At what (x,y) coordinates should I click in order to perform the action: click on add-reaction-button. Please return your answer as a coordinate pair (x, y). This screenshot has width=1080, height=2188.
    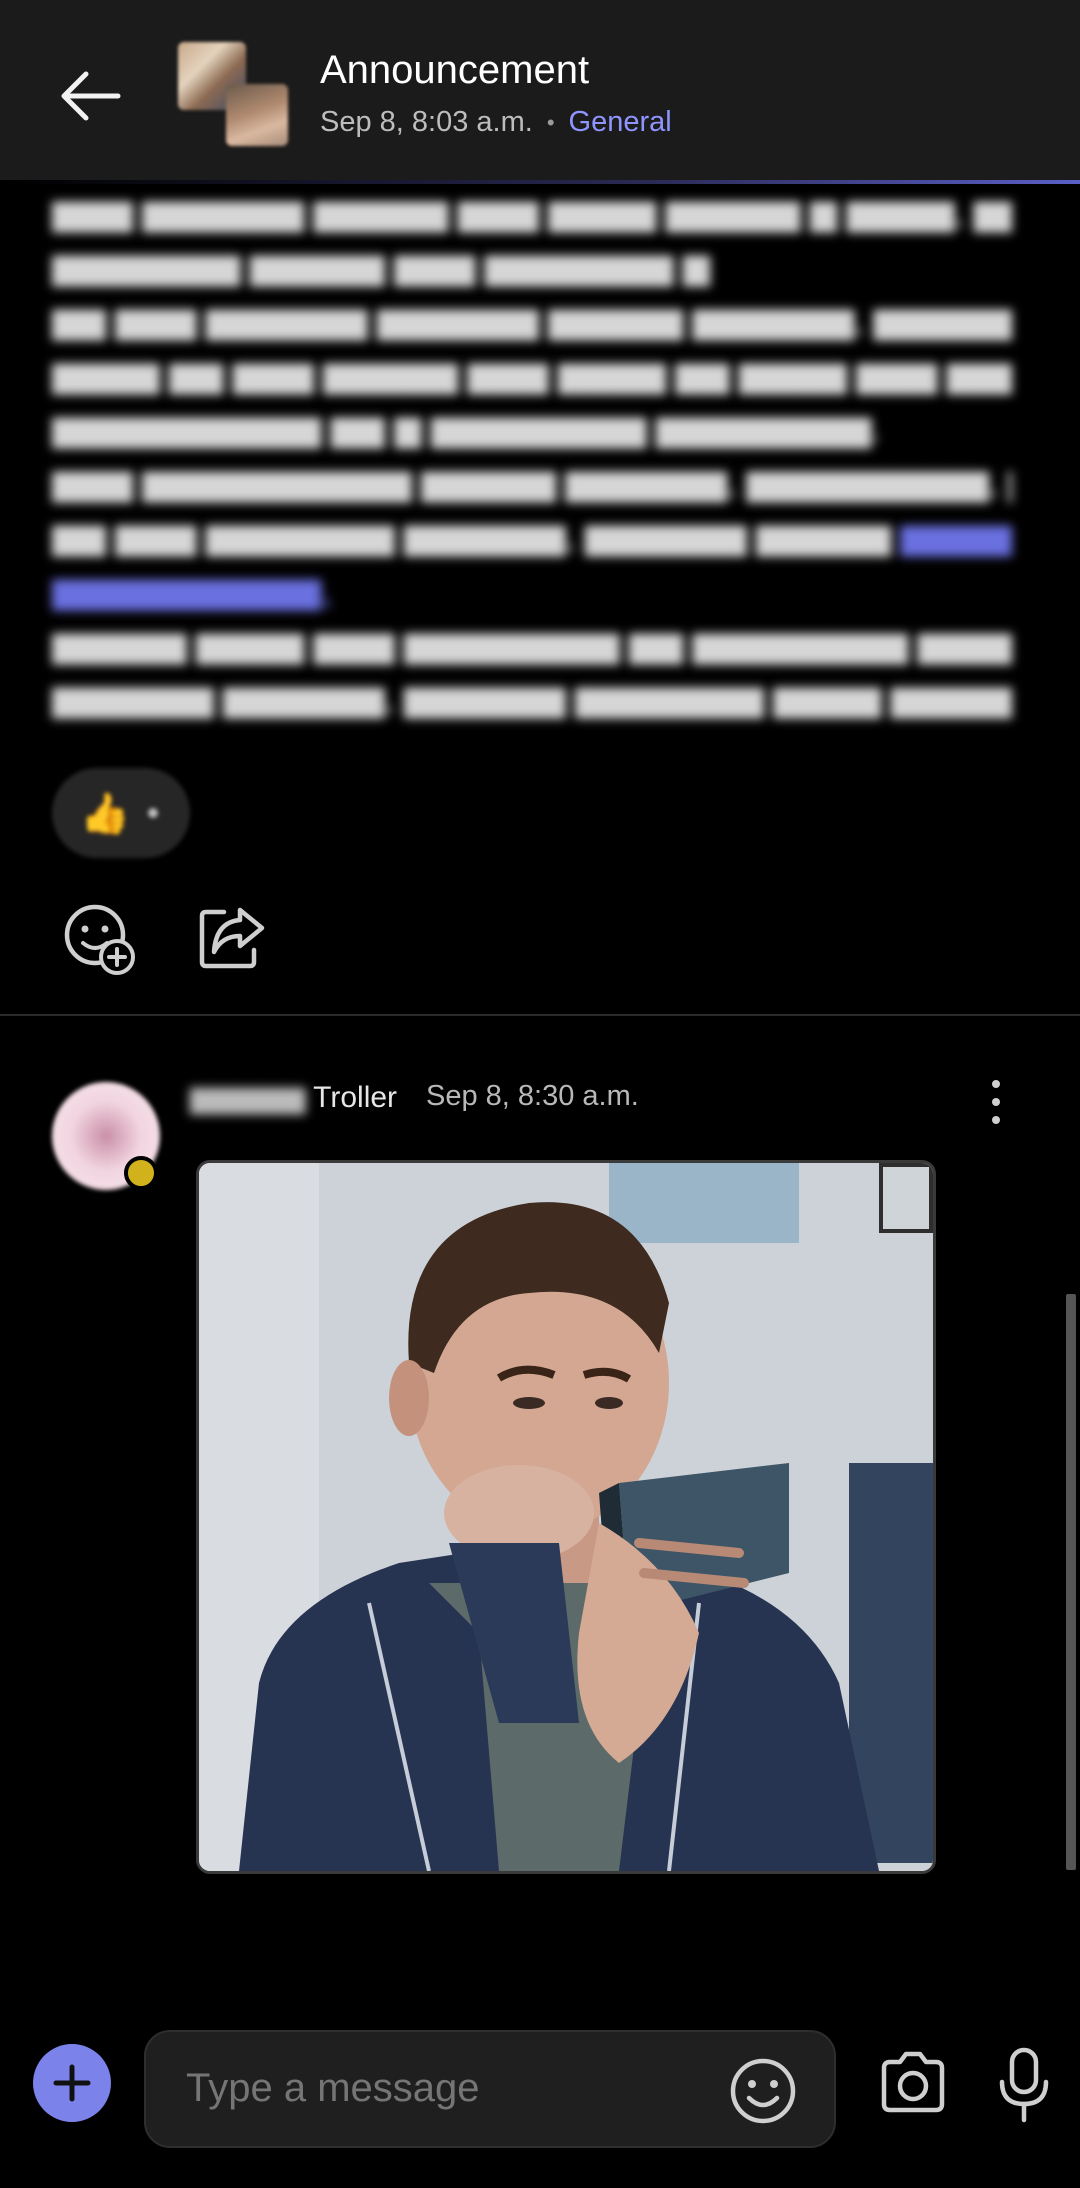
    Looking at the image, I should click on (98, 938).